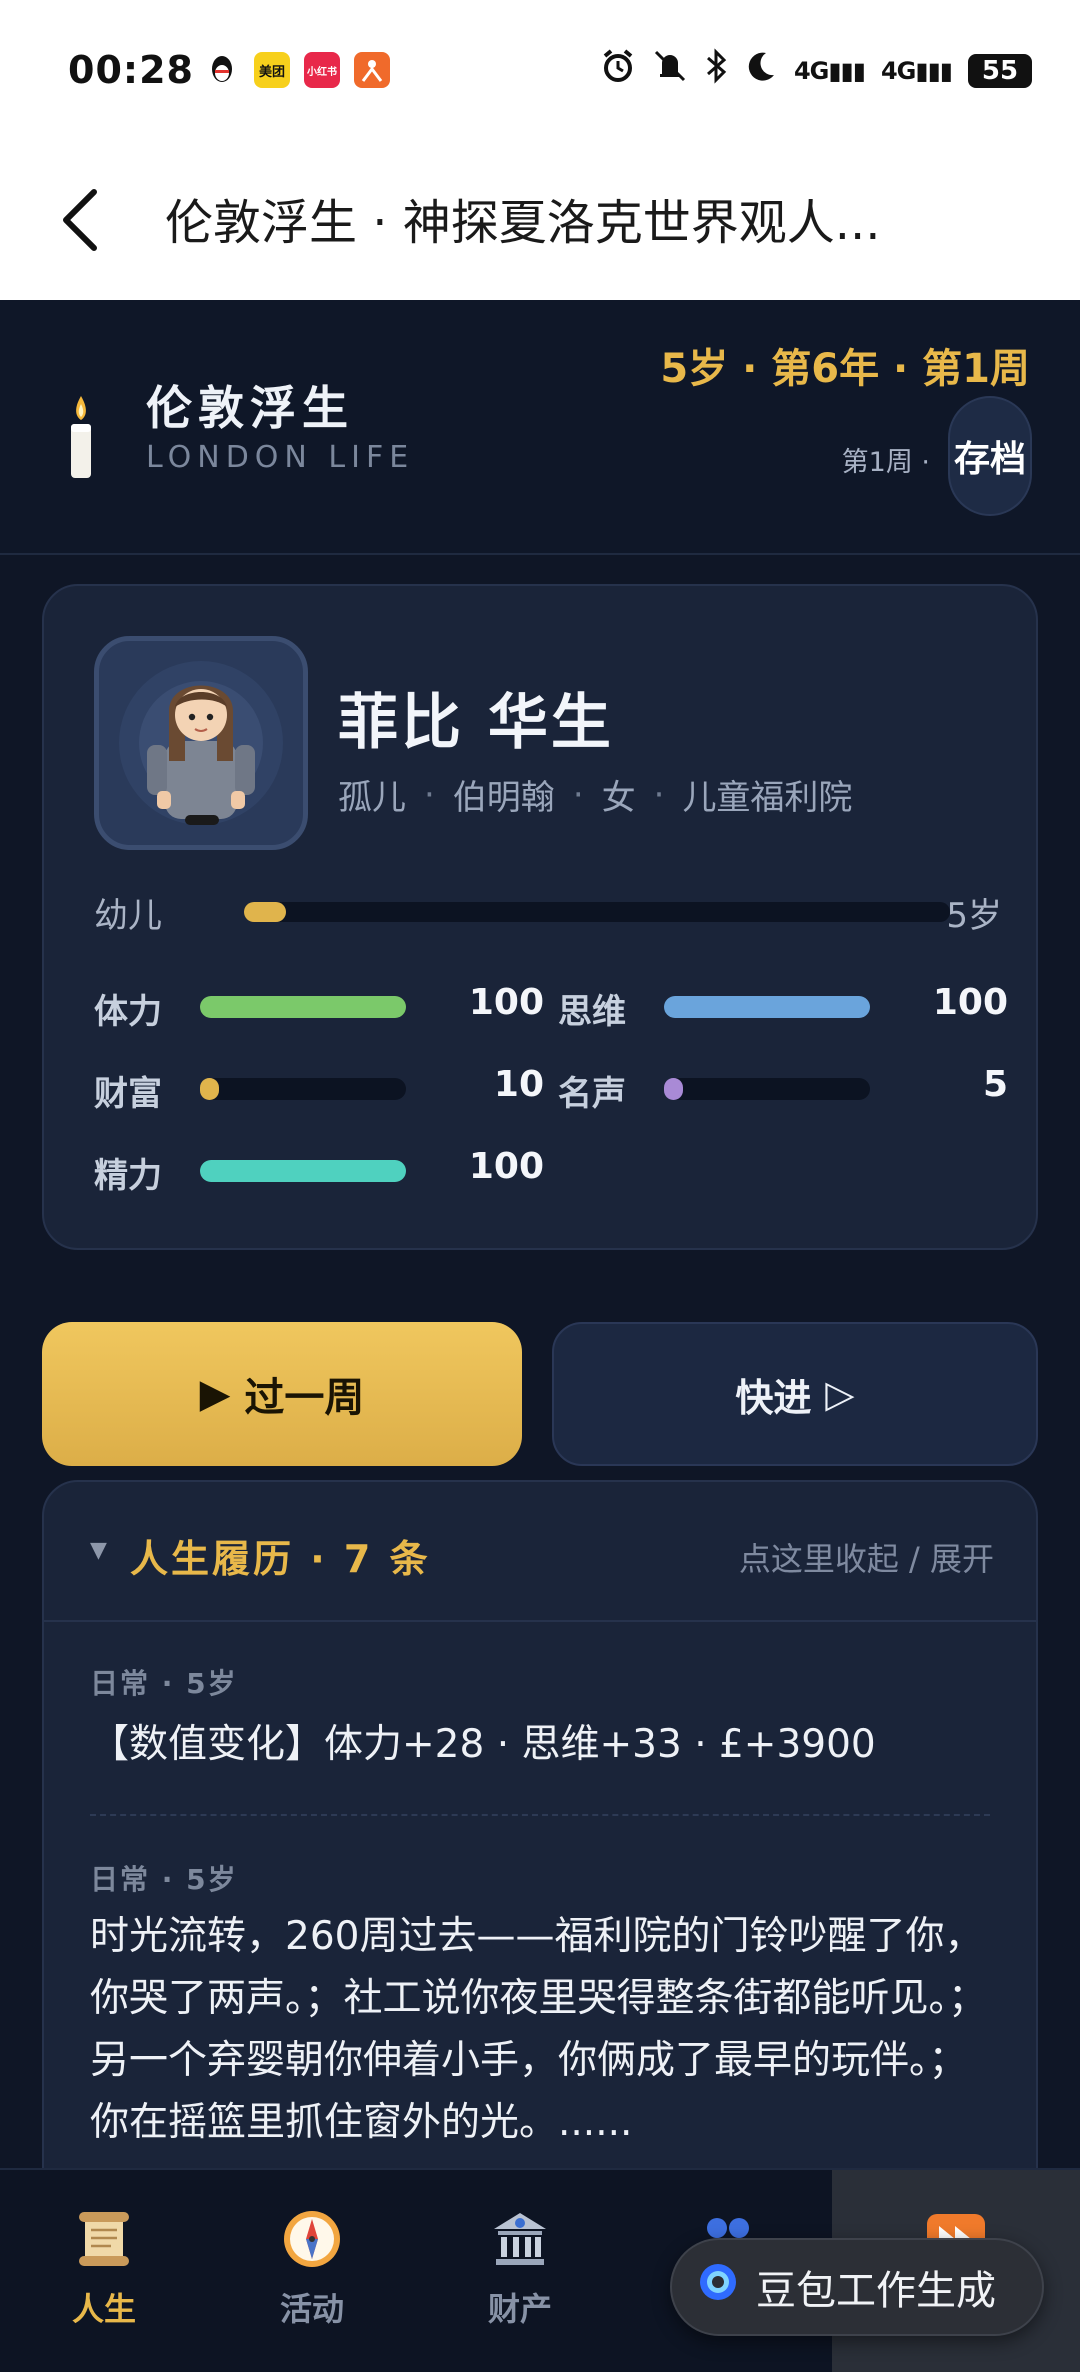 The image size is (1080, 2372). What do you see at coordinates (845, 369) in the screenshot?
I see `age-year-week: 5岁 · 第6年 · 第1周` at bounding box center [845, 369].